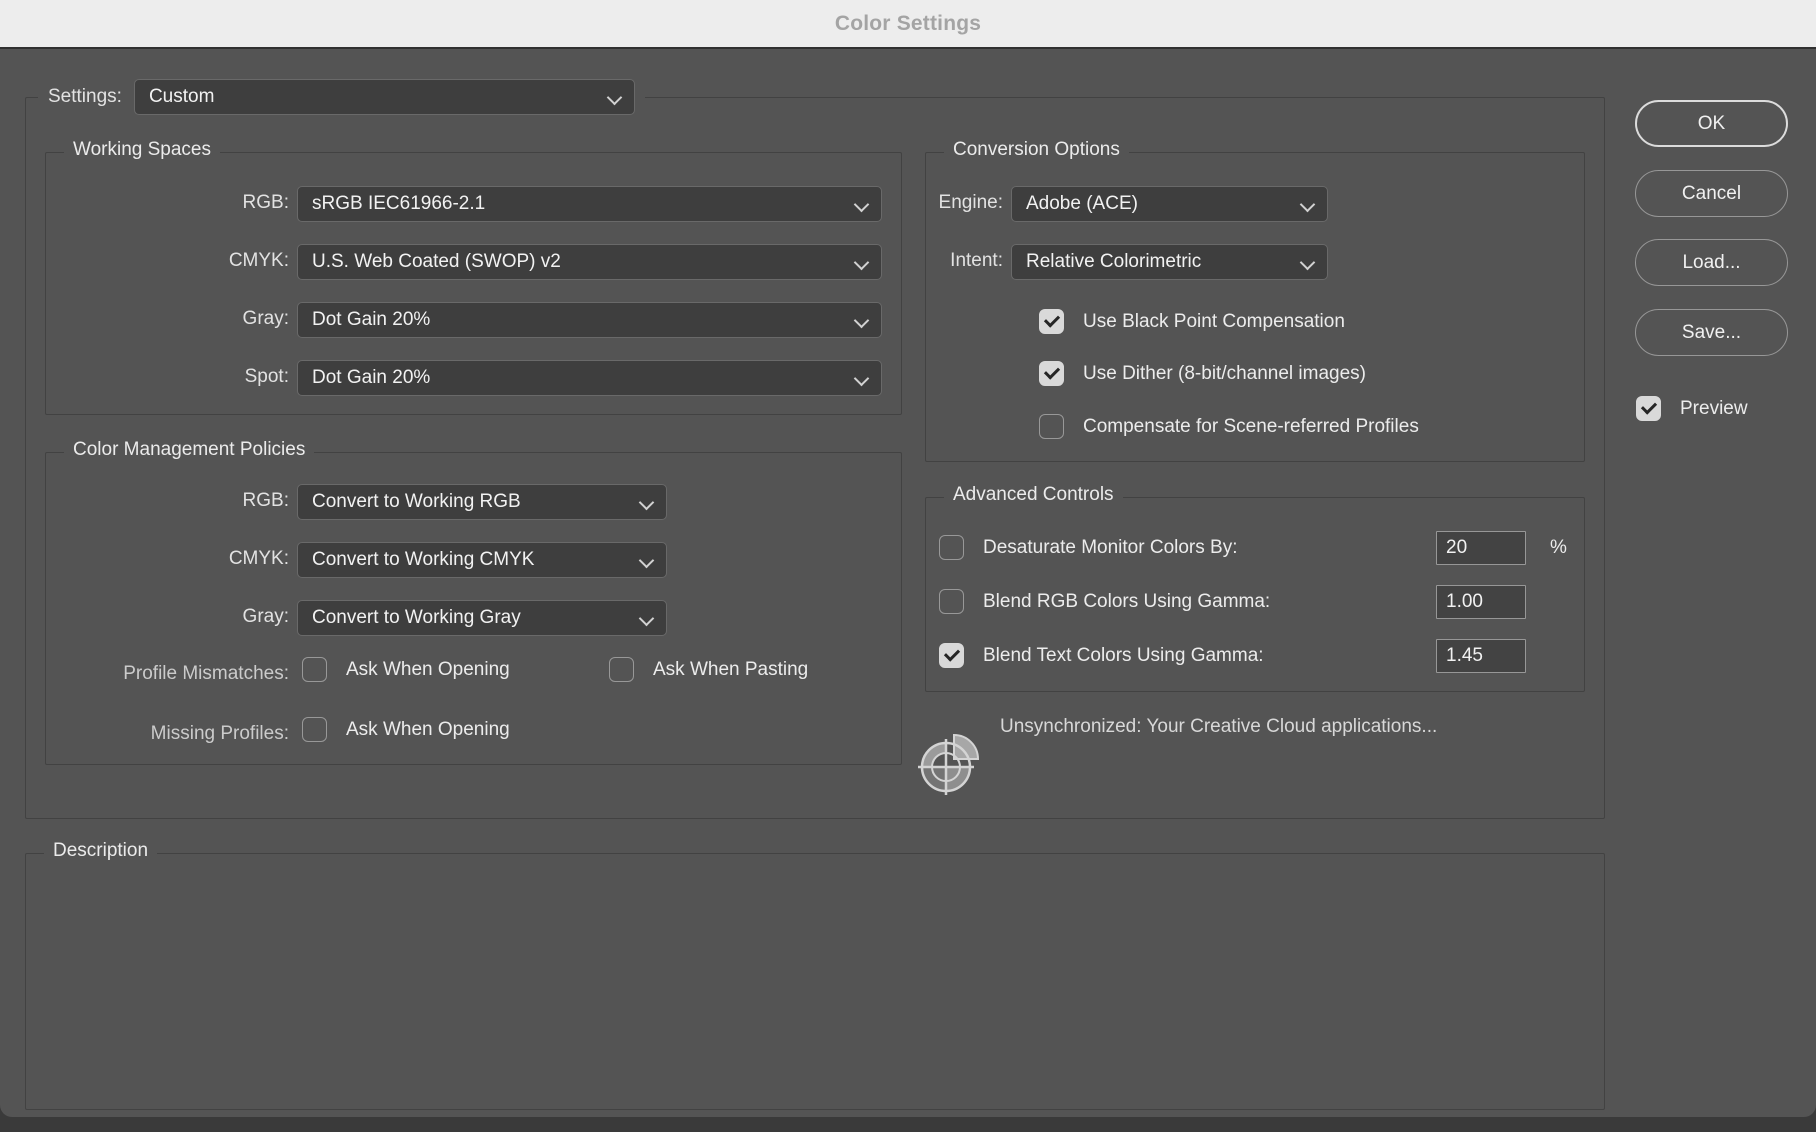 The width and height of the screenshot is (1816, 1132). Describe the element at coordinates (1169, 204) in the screenshot. I see `engine-select: Adobe (ACE)` at that location.